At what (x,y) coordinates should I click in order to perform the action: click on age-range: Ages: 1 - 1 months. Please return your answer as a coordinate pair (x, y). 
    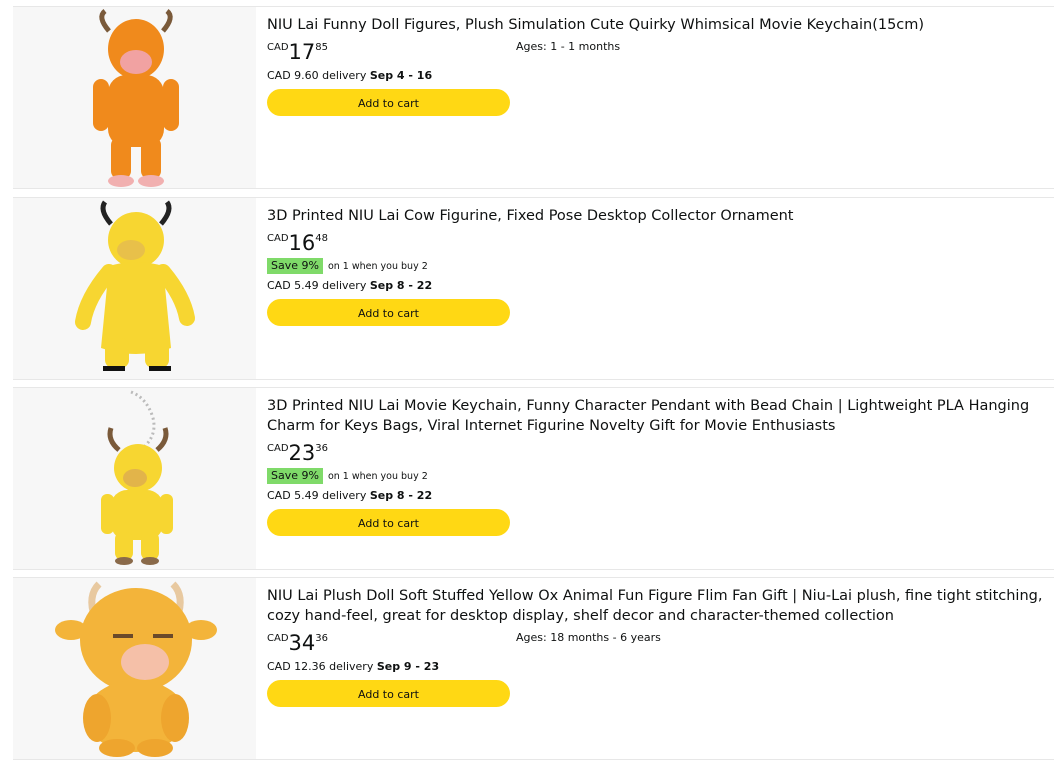
    Looking at the image, I should click on (568, 46).